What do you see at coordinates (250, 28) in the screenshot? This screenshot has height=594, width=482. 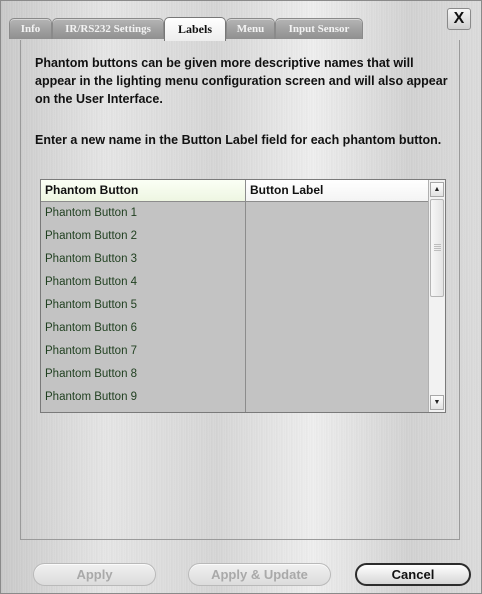 I see `tab-menu: Menu` at bounding box center [250, 28].